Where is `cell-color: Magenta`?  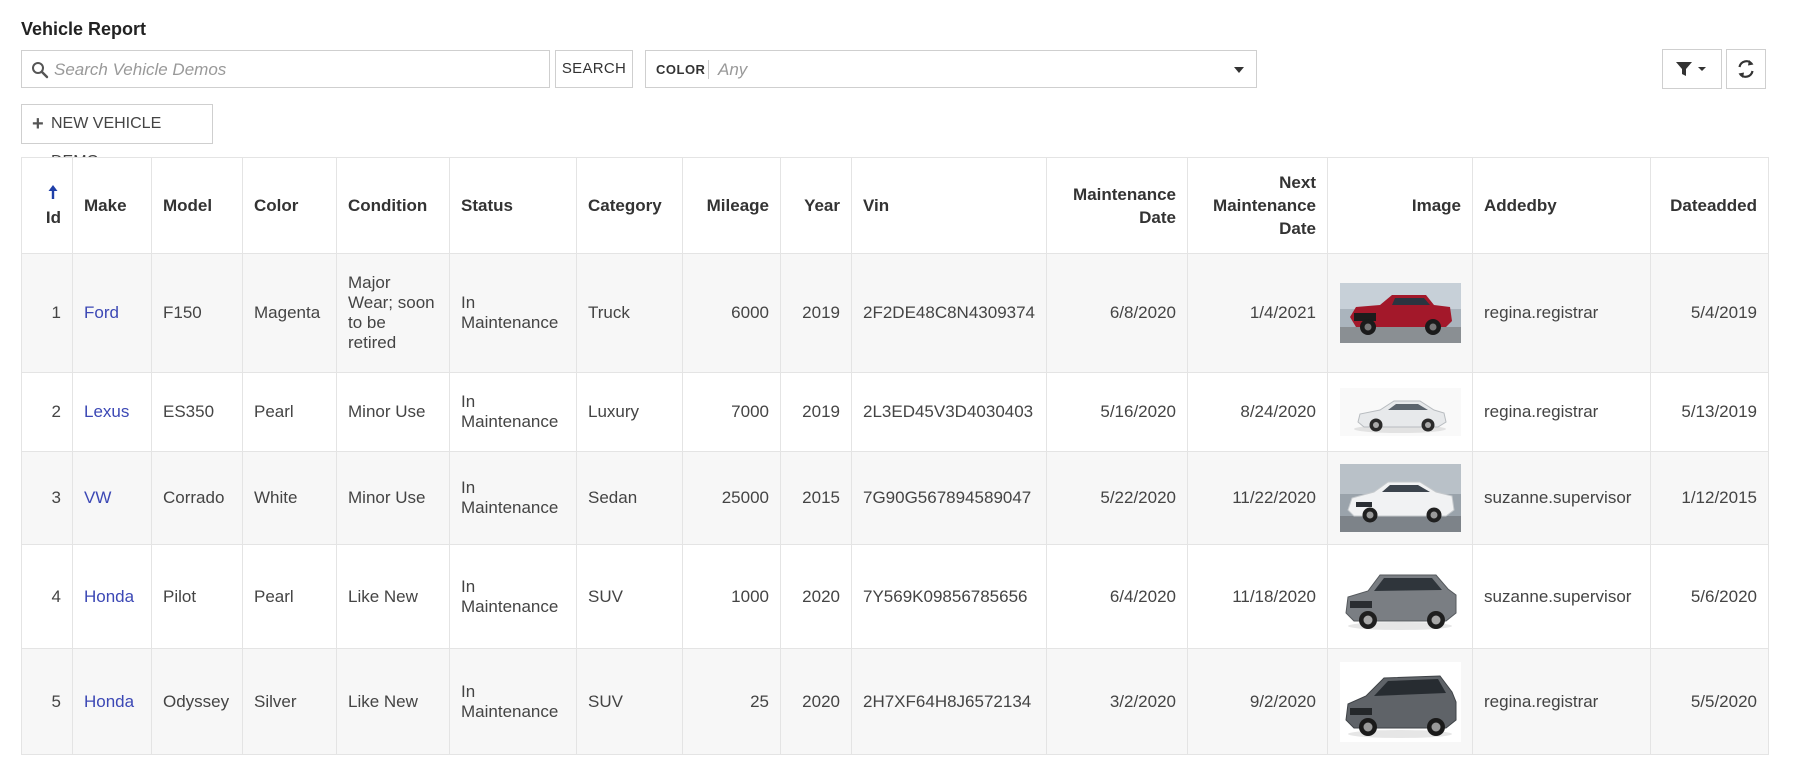
cell-color: Magenta is located at coordinates (289, 313).